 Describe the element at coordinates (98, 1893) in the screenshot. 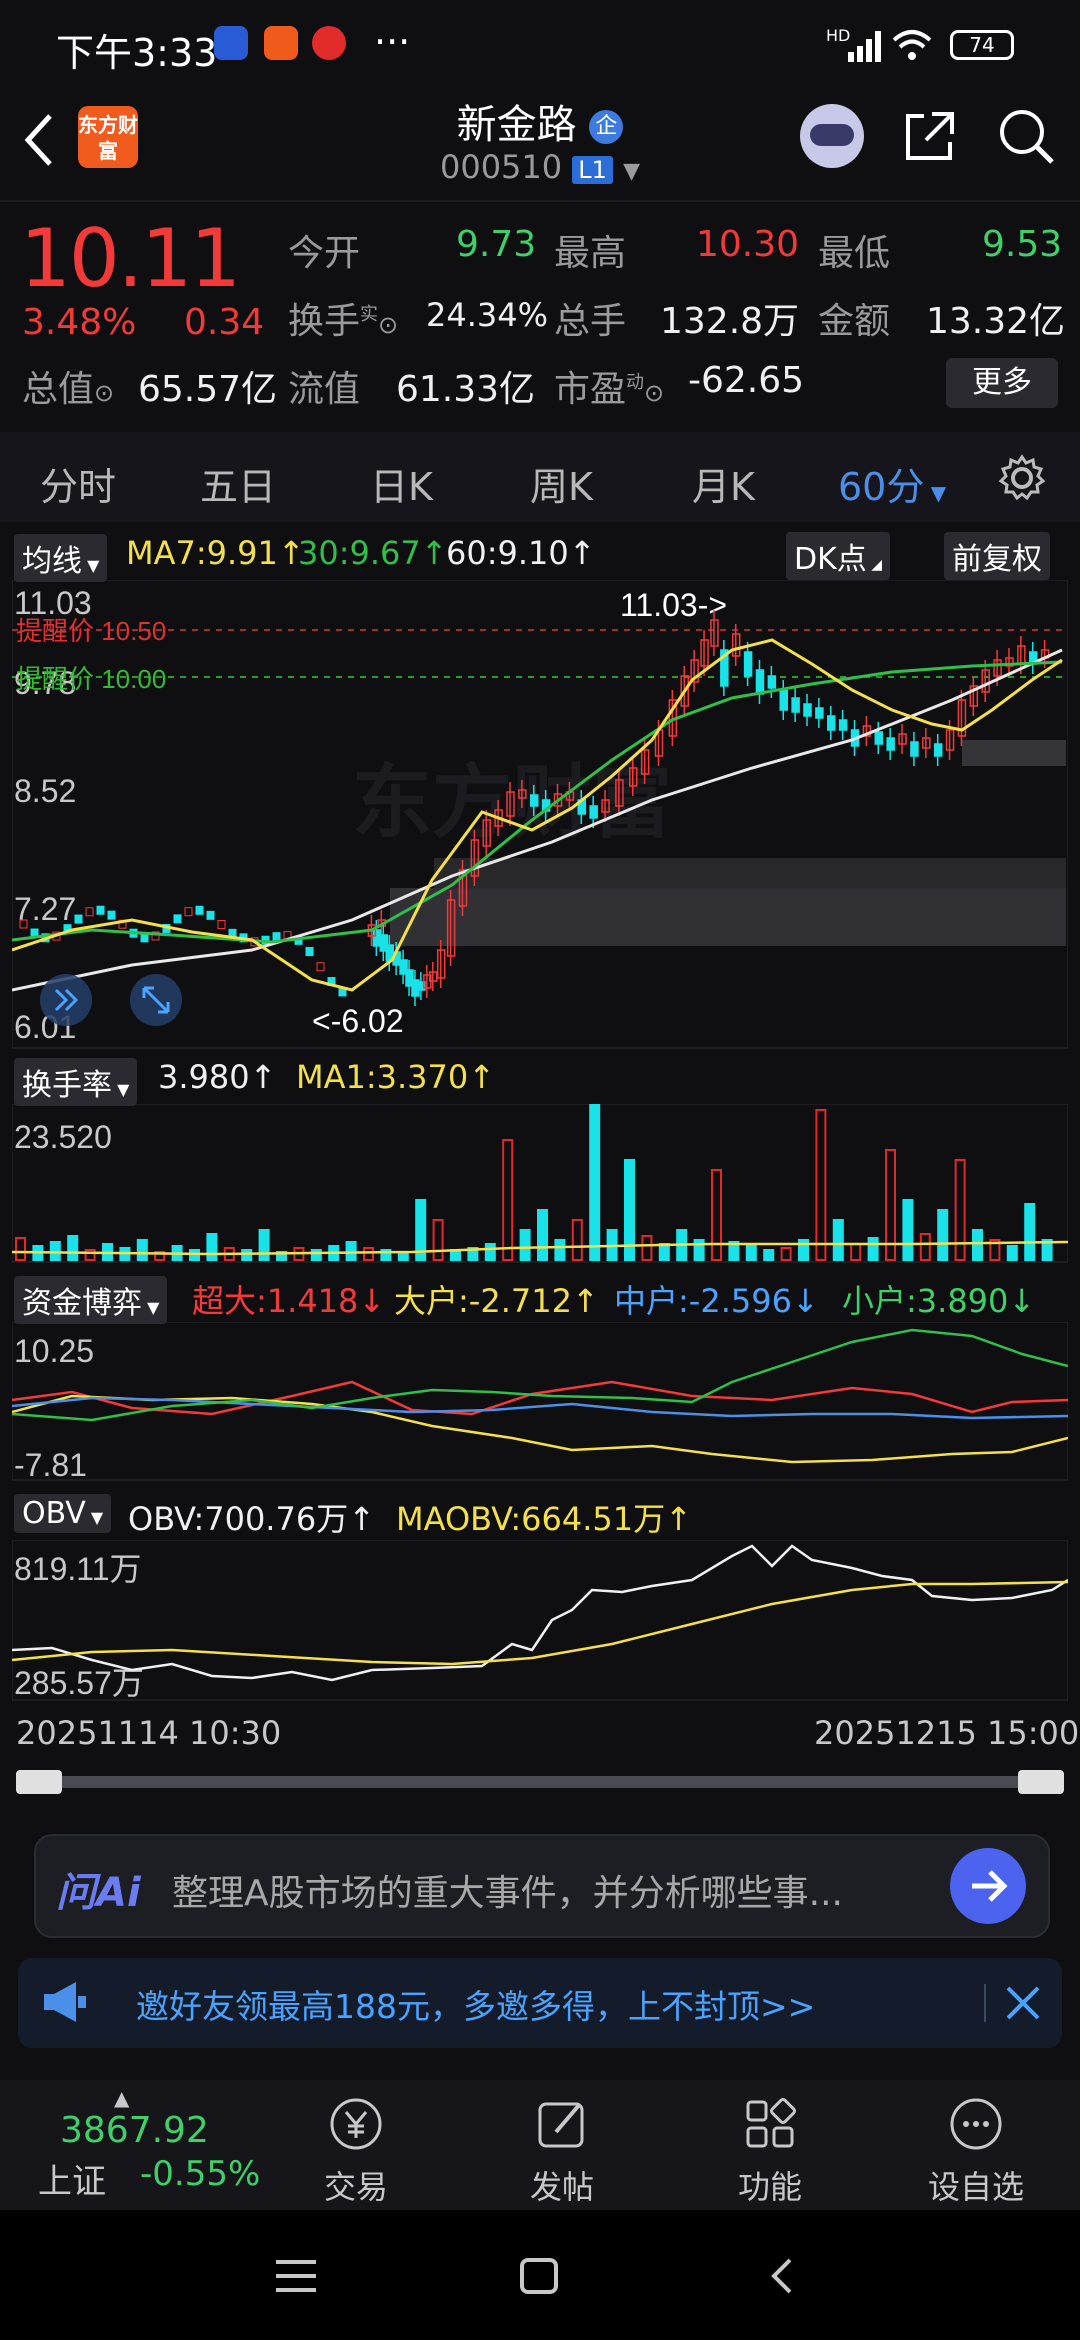

I see `ai-logo: 问Ai` at that location.